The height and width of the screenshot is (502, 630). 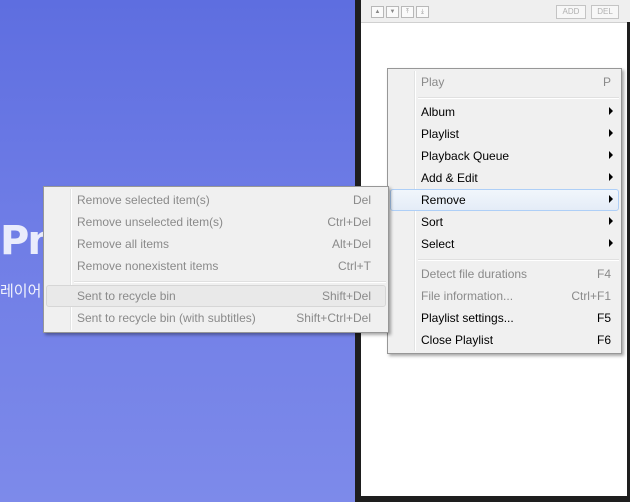 I want to click on menu-item-label: Play, so click(x=433, y=82).